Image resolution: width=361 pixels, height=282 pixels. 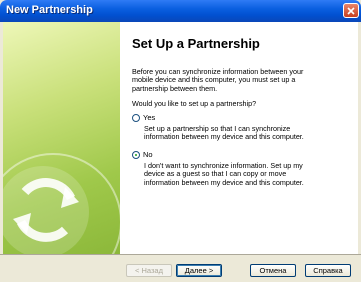 I want to click on help-button: Справка, so click(x=328, y=270).